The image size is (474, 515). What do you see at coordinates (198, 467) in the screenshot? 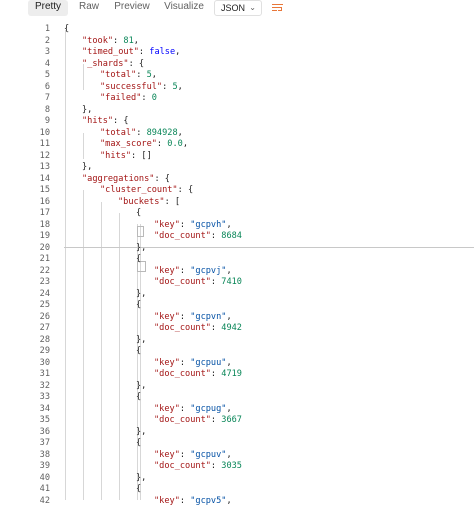
I see `code-text: "doc_count": 3035` at bounding box center [198, 467].